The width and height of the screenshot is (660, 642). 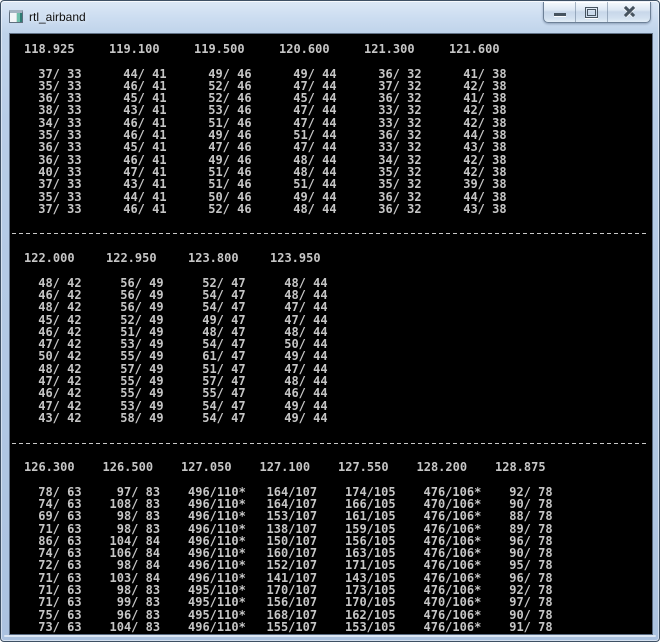 I want to click on close-button, so click(x=628, y=12).